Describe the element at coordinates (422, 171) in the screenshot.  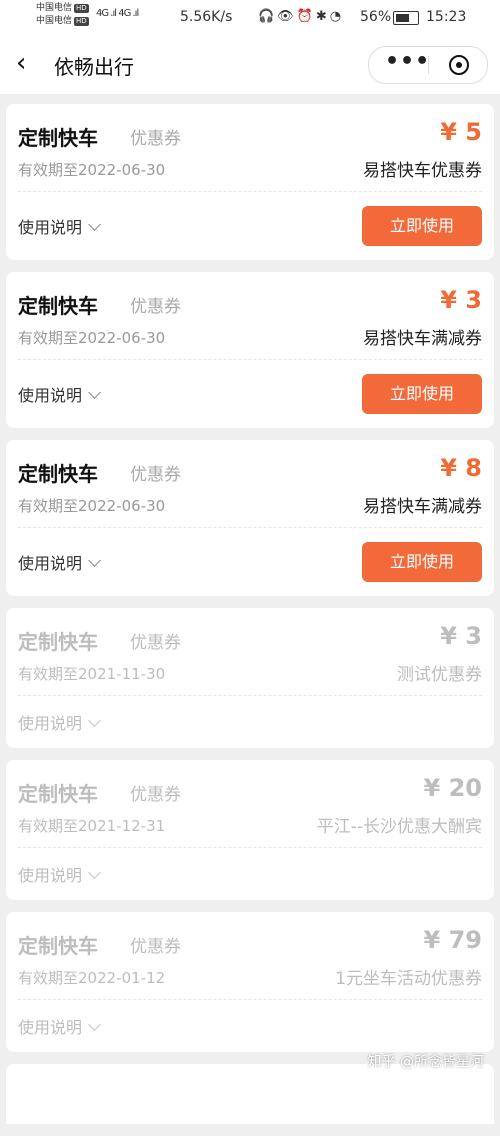
I see `coupon-name: 易搭快车优惠券` at that location.